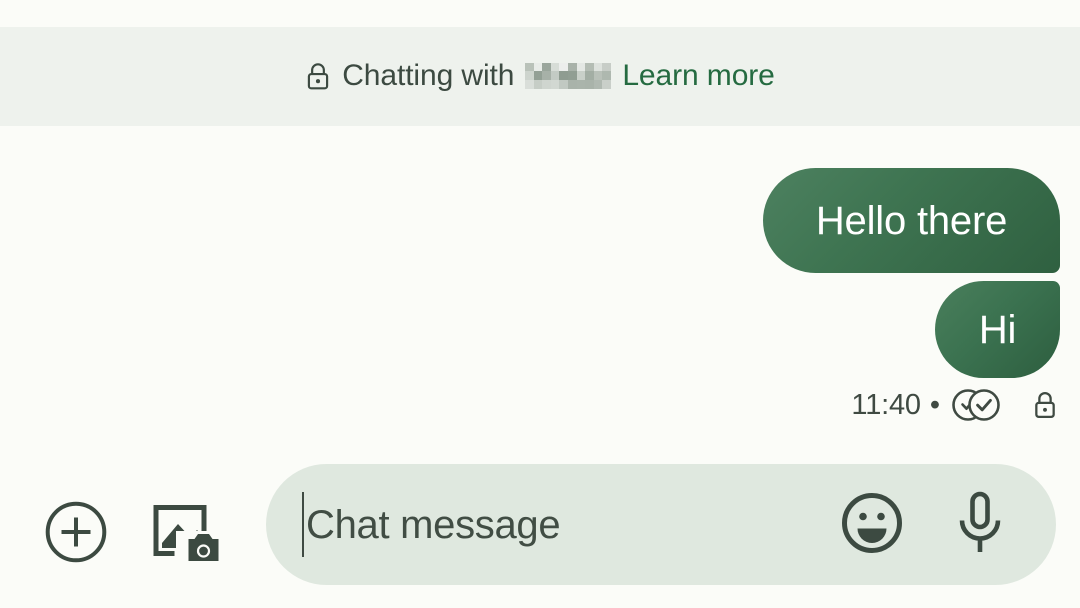 Image resolution: width=1080 pixels, height=608 pixels. I want to click on message-bubble-outgoing: Hello there, so click(911, 220).